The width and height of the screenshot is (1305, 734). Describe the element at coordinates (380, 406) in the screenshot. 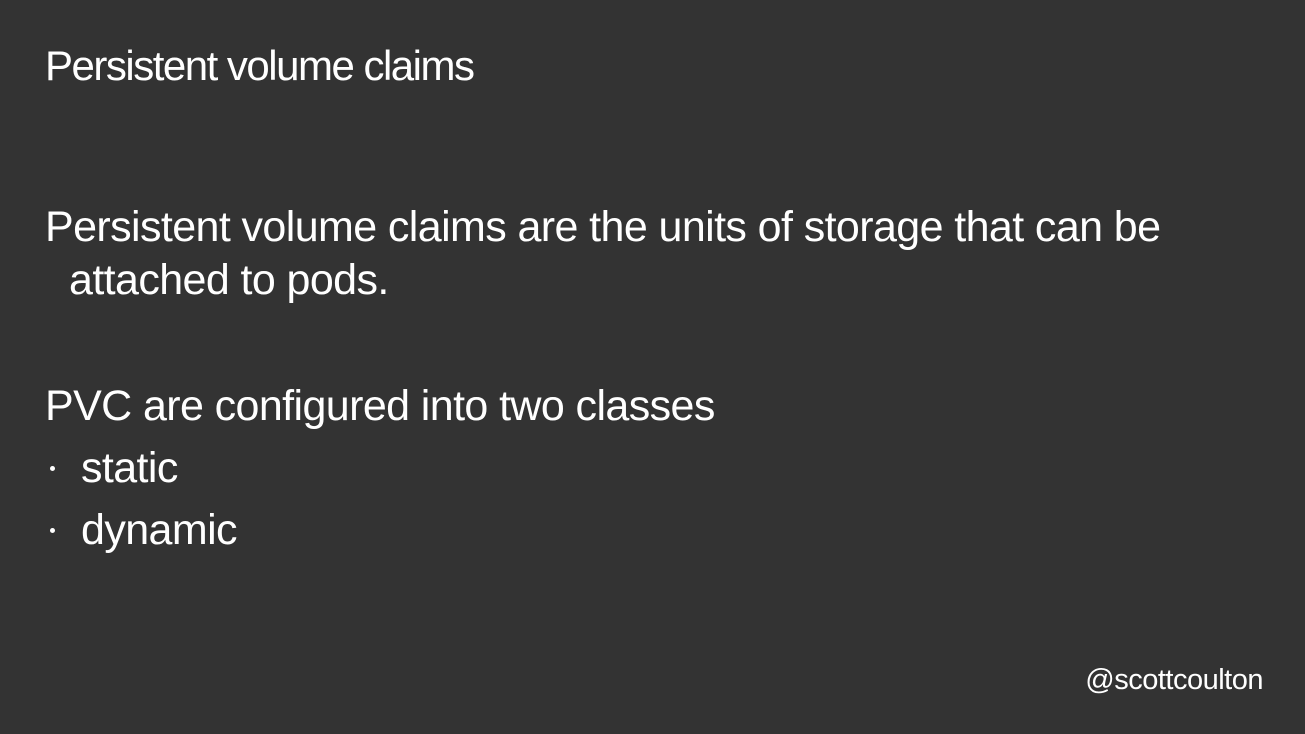

I see `subheading: PVC are configured into two classes` at that location.